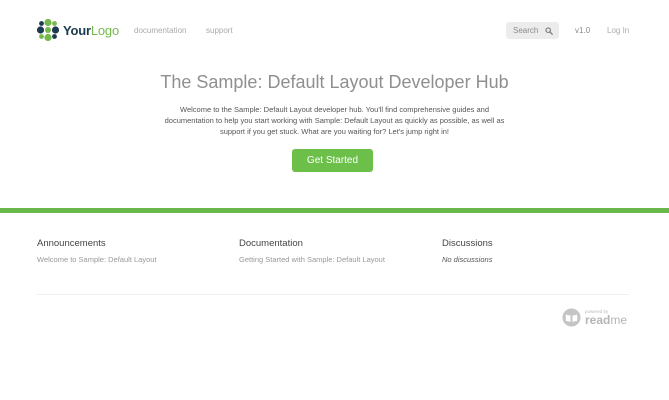  I want to click on discussions-title: Discussions, so click(467, 243).